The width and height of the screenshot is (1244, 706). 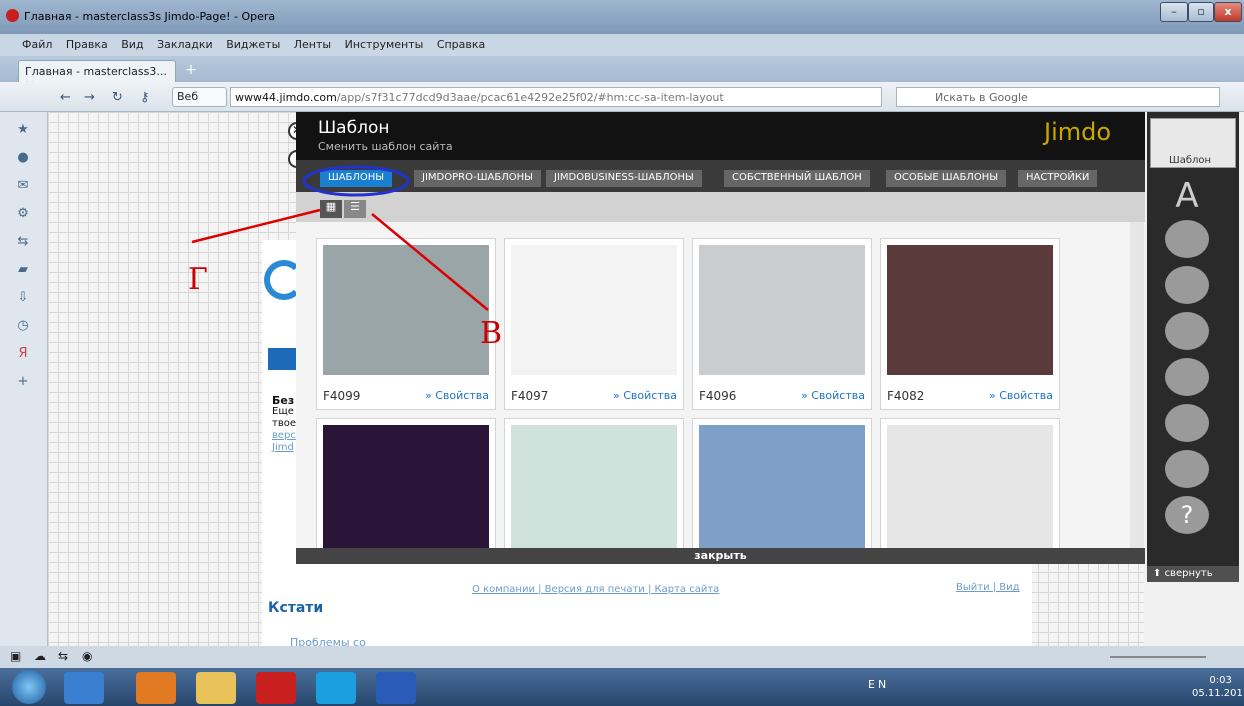 I want to click on menu-feeds: Ленты, so click(x=312, y=44).